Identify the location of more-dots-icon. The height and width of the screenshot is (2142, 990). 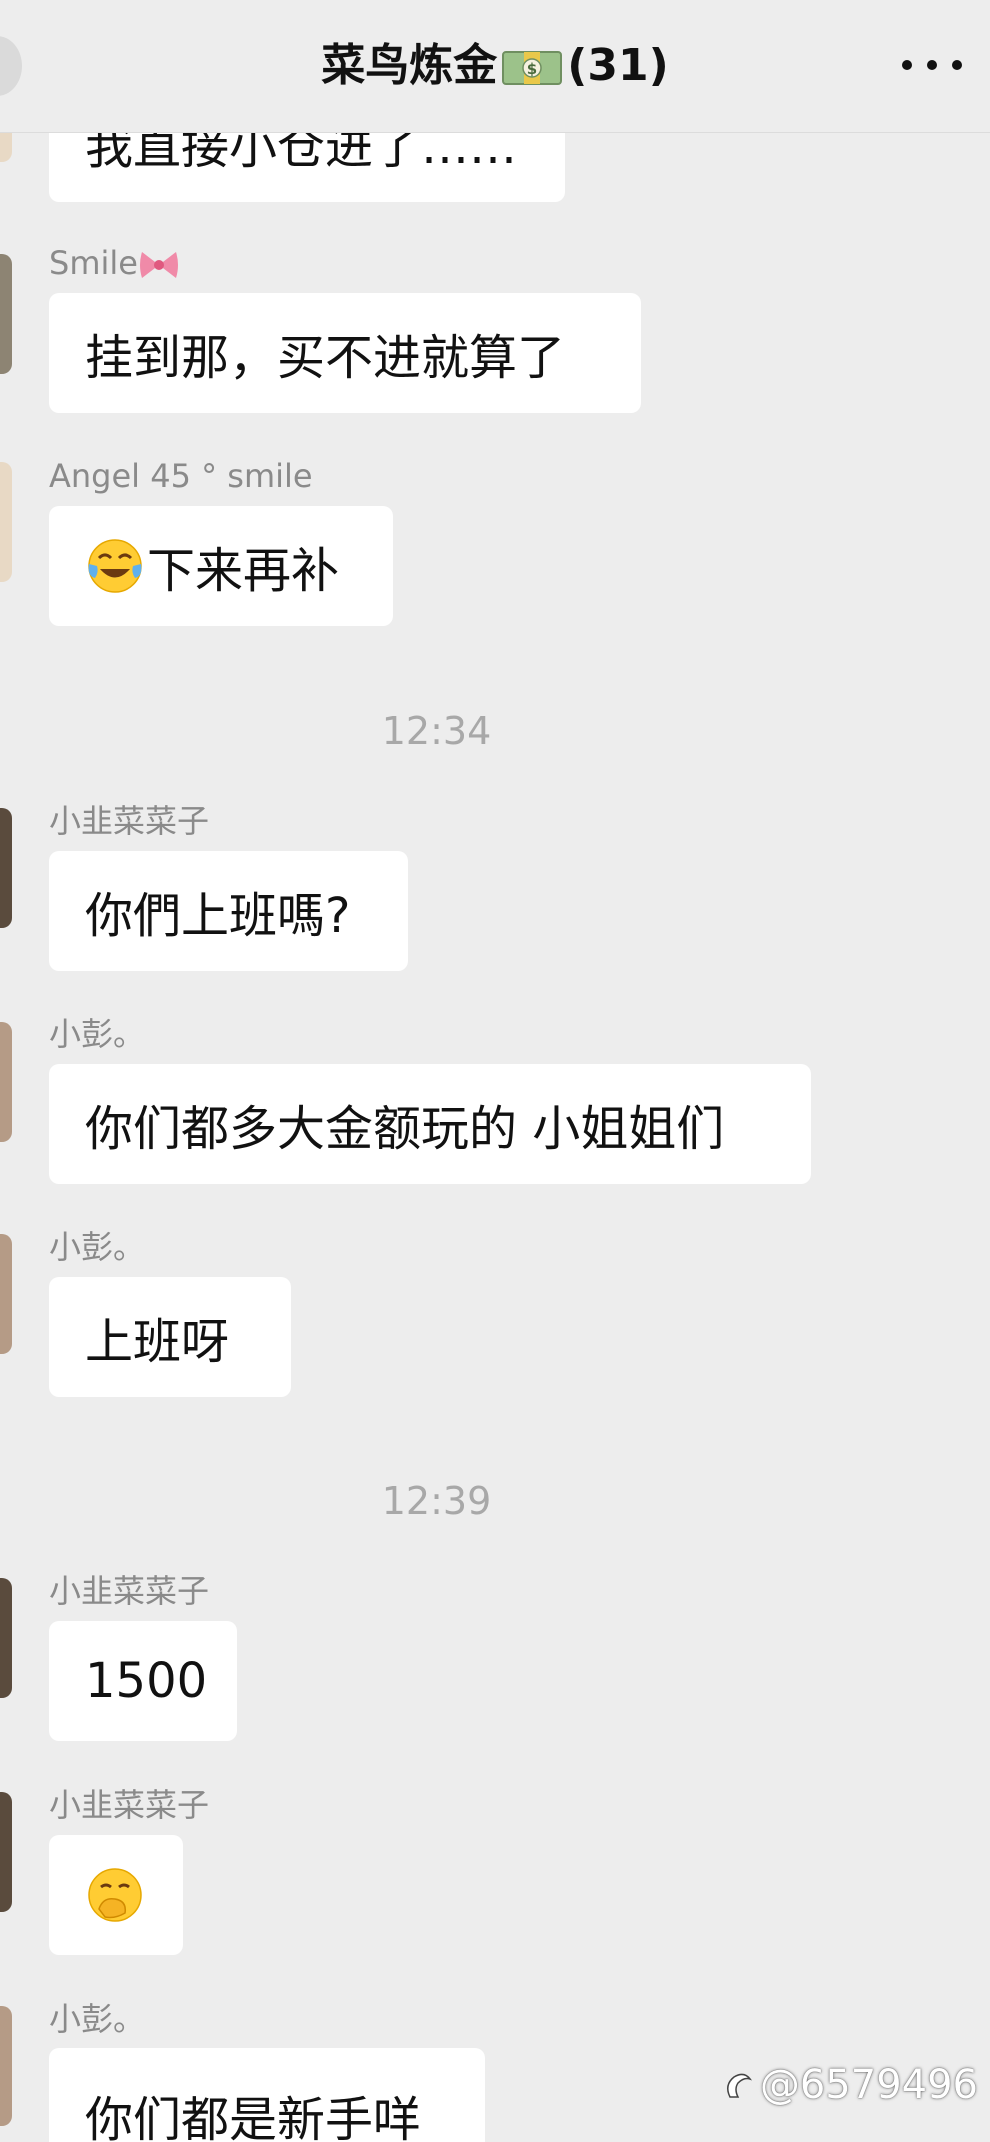
(932, 65).